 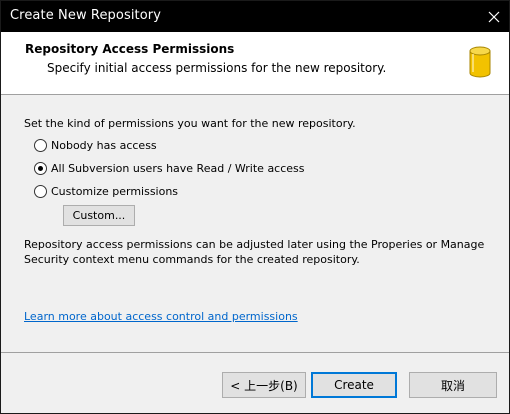 What do you see at coordinates (480, 62) in the screenshot?
I see `database-icon` at bounding box center [480, 62].